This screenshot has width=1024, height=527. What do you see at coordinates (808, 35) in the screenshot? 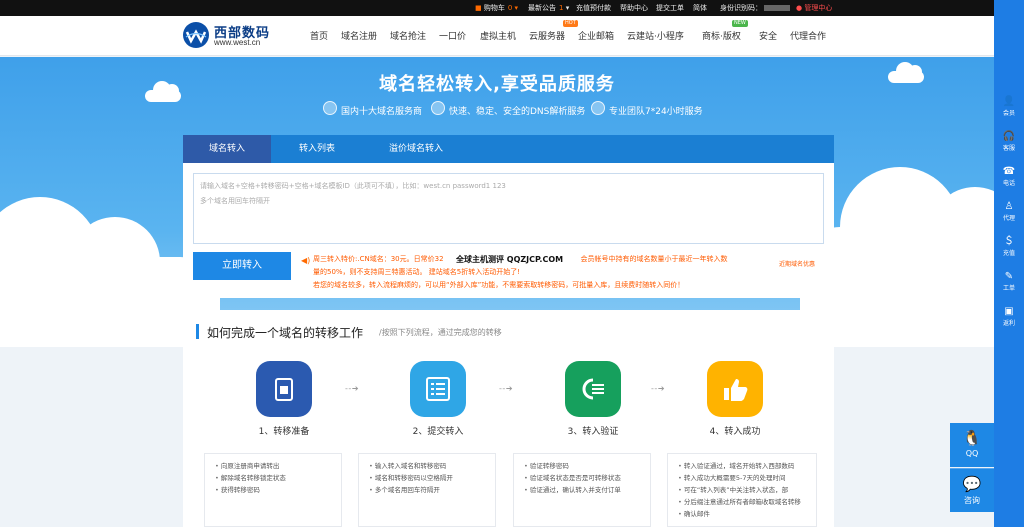
I see `nav-agent: 代理合作` at bounding box center [808, 35].